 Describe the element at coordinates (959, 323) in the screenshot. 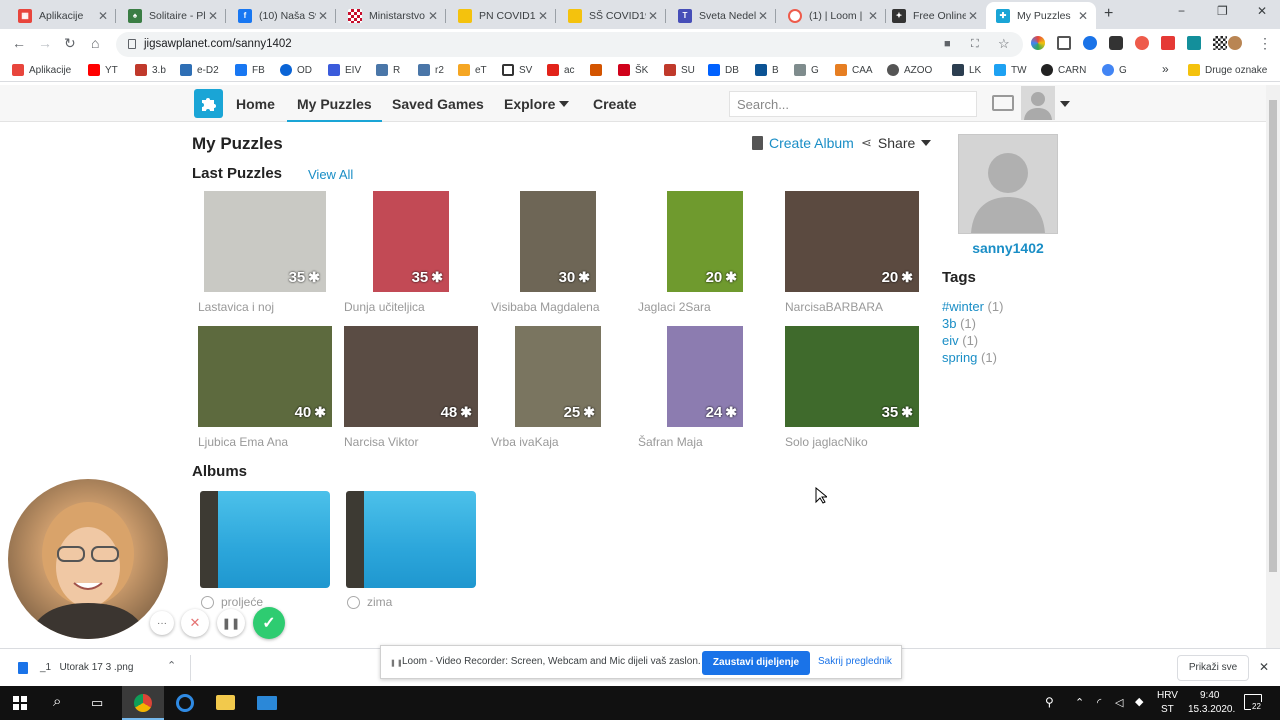

I see `tag-item: 3b (1)` at that location.